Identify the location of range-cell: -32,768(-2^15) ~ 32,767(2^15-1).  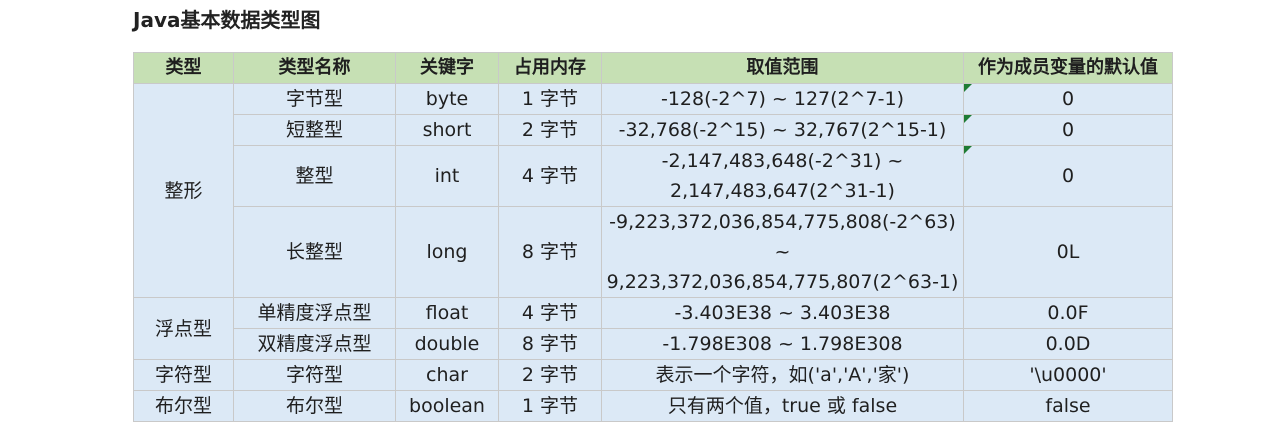
(782, 130).